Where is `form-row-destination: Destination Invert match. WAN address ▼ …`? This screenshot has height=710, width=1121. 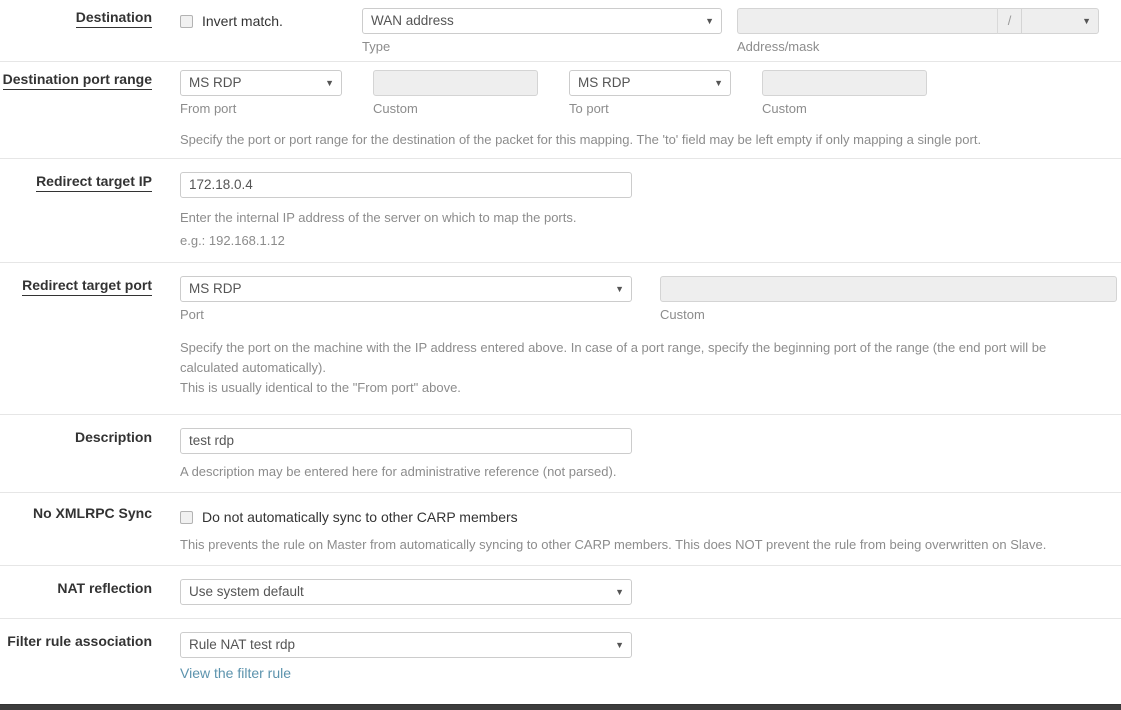 form-row-destination: Destination Invert match. WAN address ▼ … is located at coordinates (560, 30).